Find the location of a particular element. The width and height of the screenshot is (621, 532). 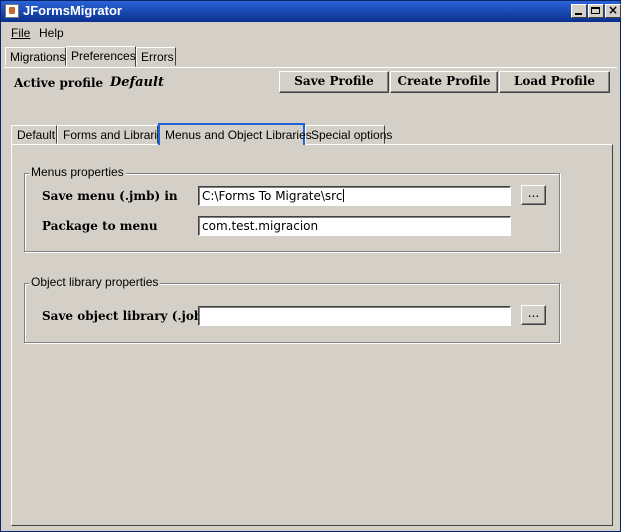

menus-properties-group: Menus properties is located at coordinates (292, 208).